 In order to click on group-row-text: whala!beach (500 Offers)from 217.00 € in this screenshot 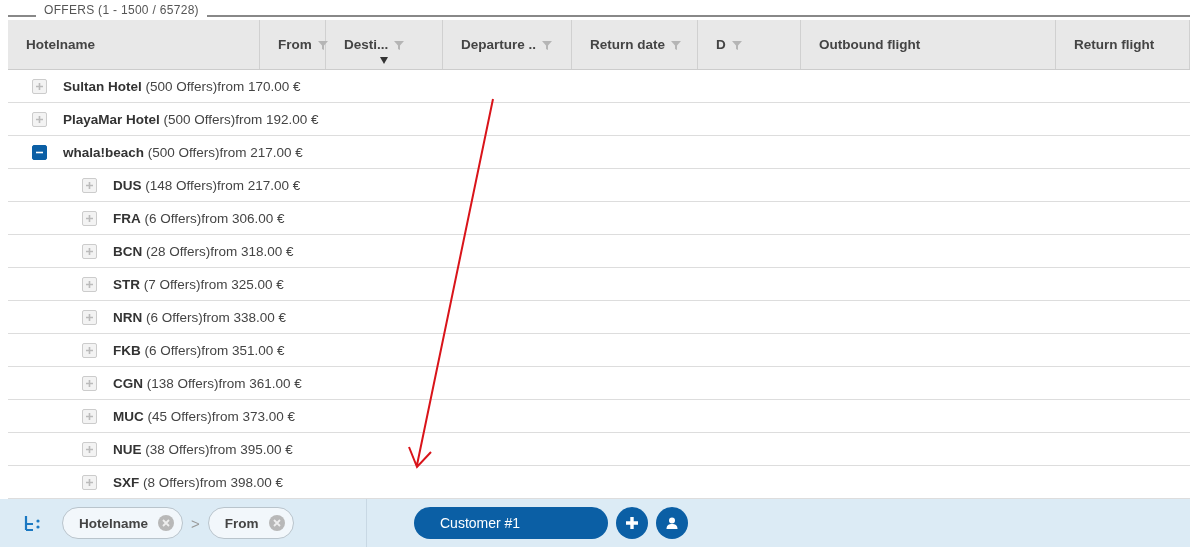, I will do `click(183, 152)`.